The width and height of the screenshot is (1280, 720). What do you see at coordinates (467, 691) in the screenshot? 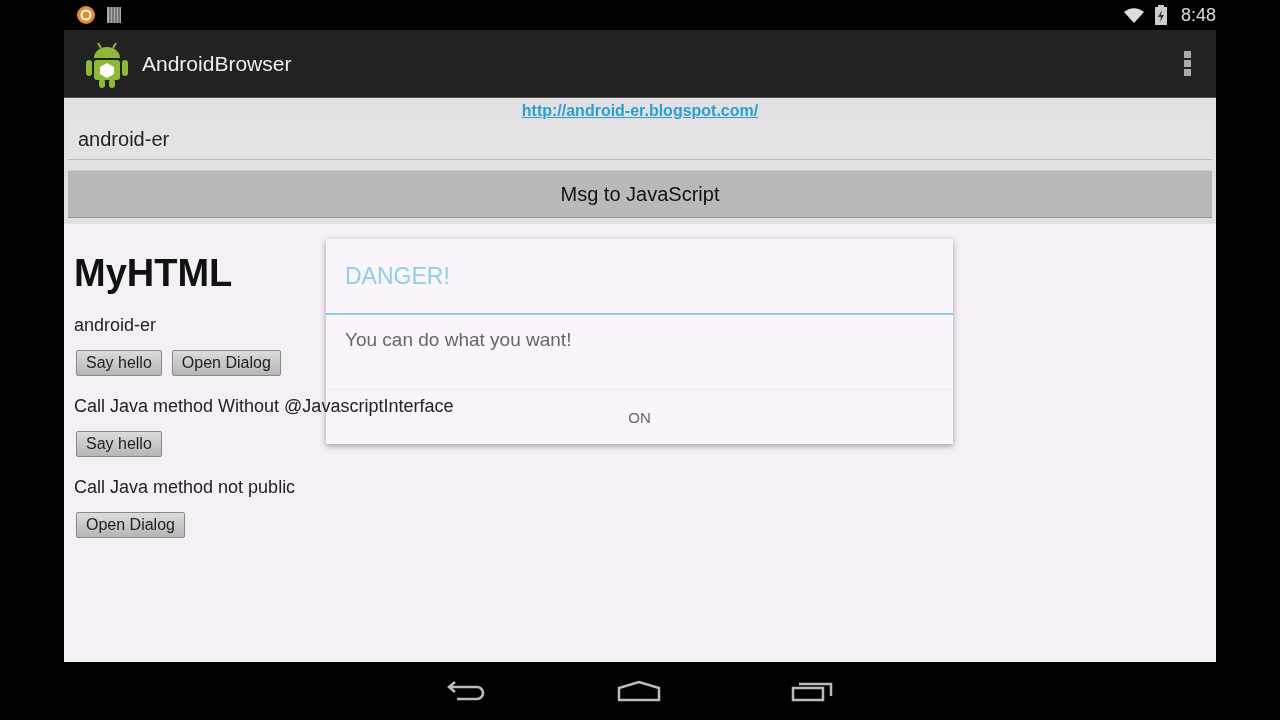
I see `back-icon` at bounding box center [467, 691].